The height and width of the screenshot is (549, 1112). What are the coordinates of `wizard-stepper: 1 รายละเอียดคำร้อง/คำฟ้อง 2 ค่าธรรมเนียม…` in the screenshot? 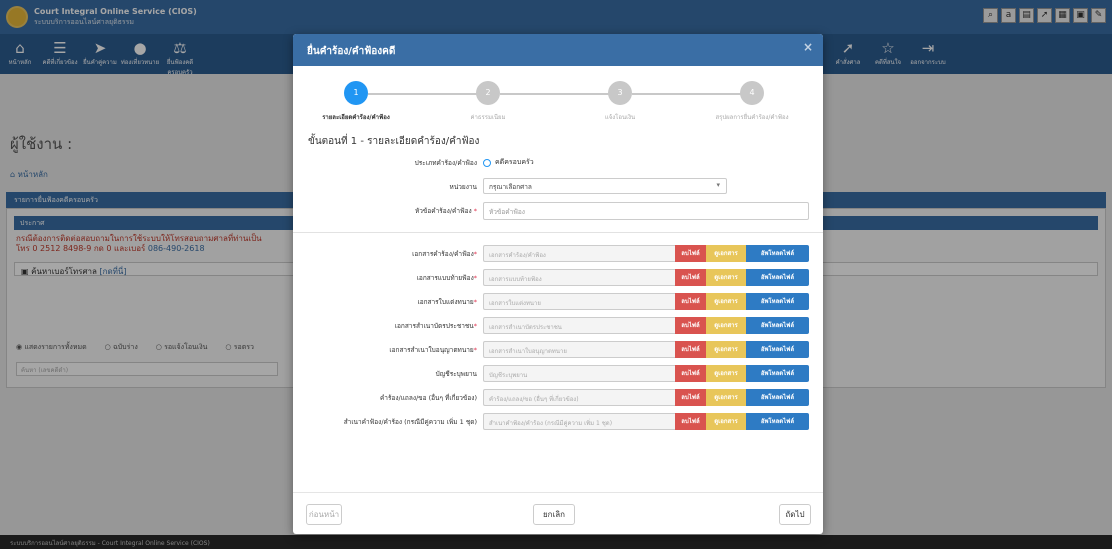 It's located at (558, 100).